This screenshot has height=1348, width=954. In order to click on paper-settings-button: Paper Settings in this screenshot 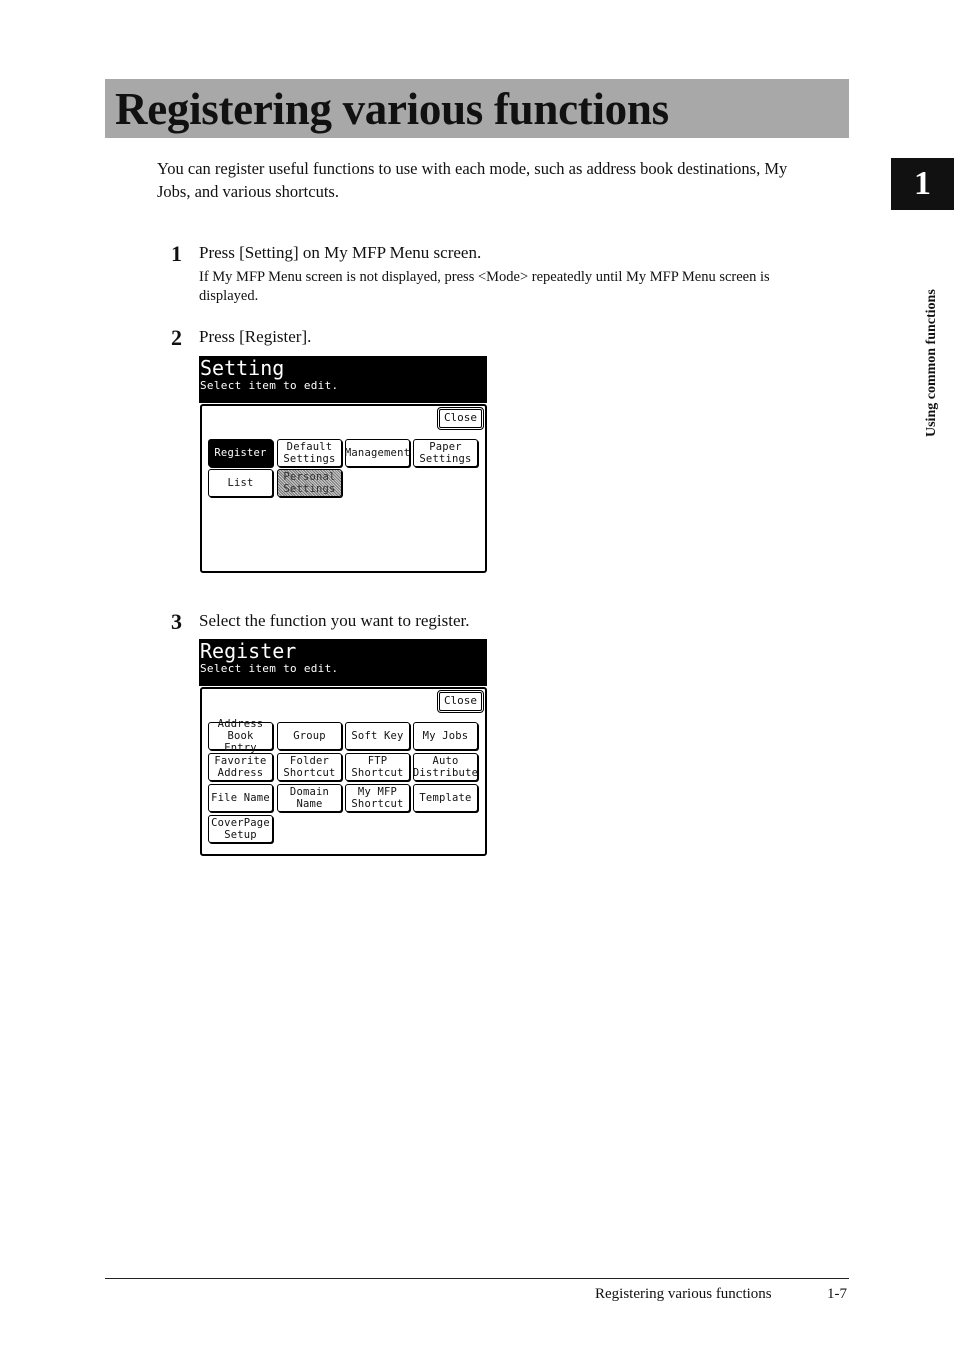, I will do `click(445, 453)`.